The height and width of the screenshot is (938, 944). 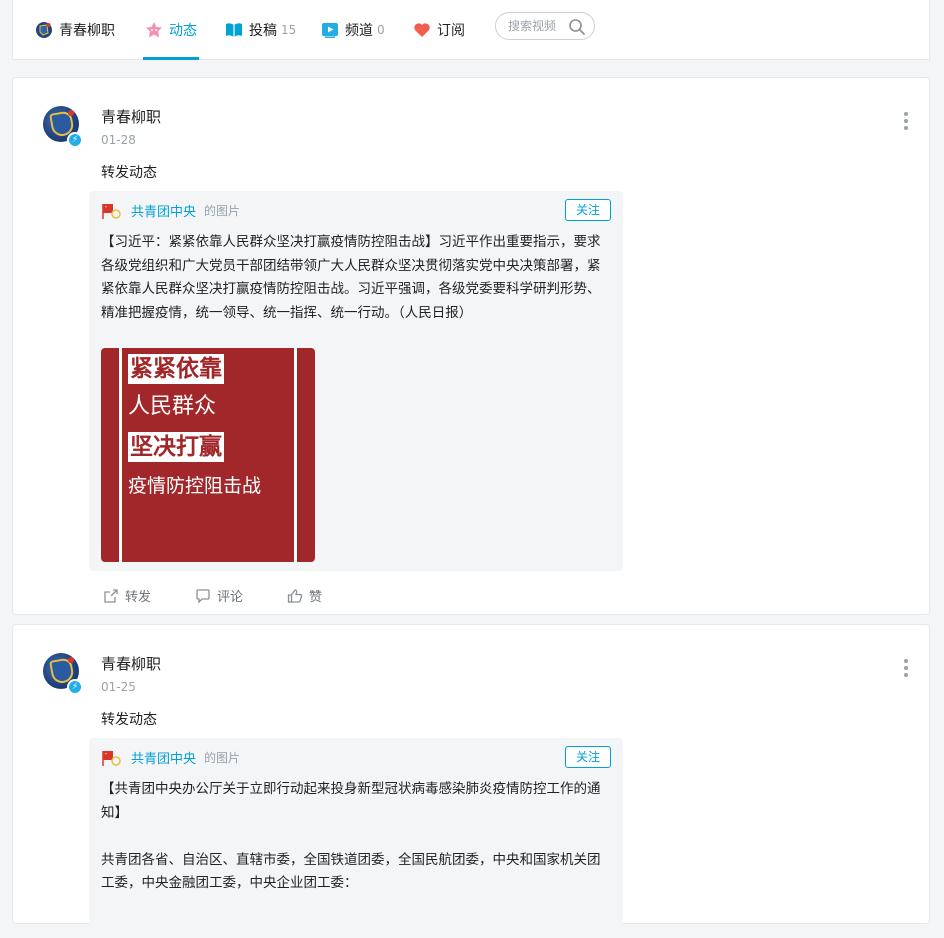 I want to click on comment-button: 评论, so click(x=219, y=595).